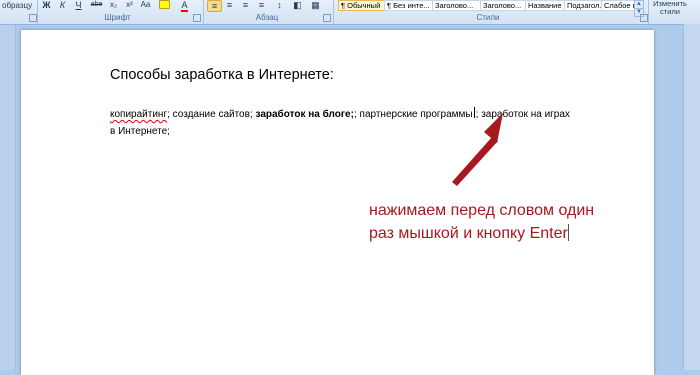  What do you see at coordinates (279, 5) in the screenshot?
I see `line-spacing-button: ↕` at bounding box center [279, 5].